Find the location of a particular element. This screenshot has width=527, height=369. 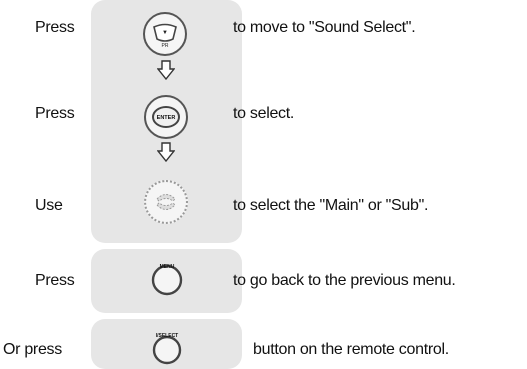

up-down-nav-button is located at coordinates (166, 202).